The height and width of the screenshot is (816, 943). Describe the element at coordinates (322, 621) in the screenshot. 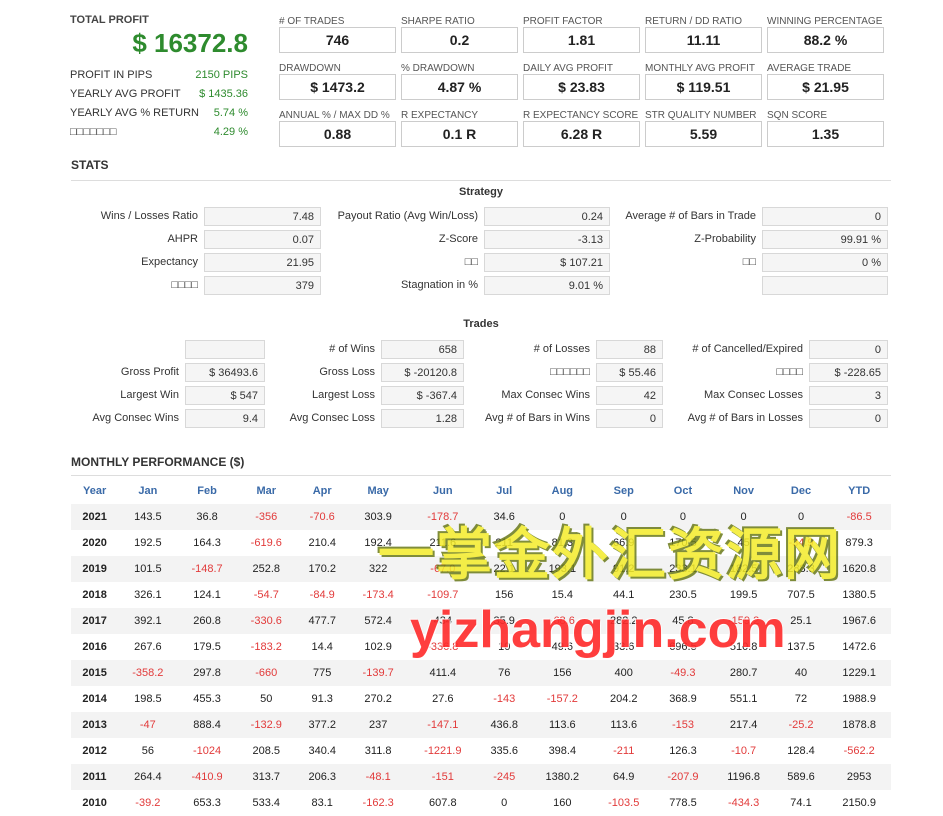

I see `month-value-cell: 477.7` at that location.